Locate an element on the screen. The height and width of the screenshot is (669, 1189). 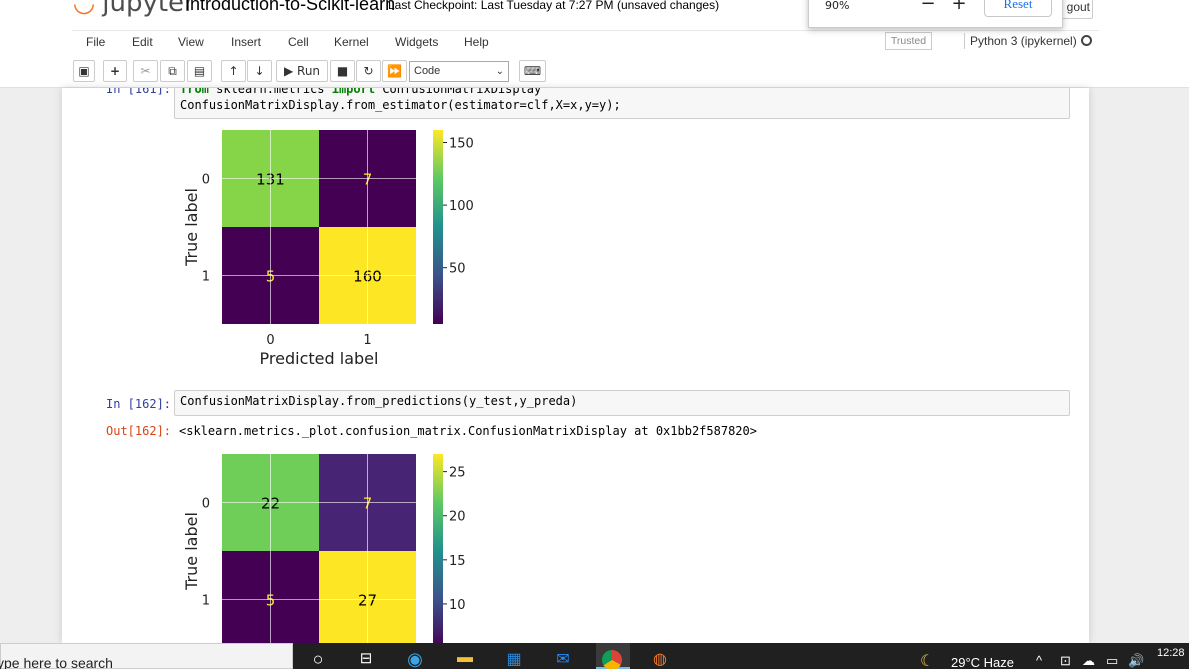
search-placeholder: ype here to search is located at coordinates (56, 662).